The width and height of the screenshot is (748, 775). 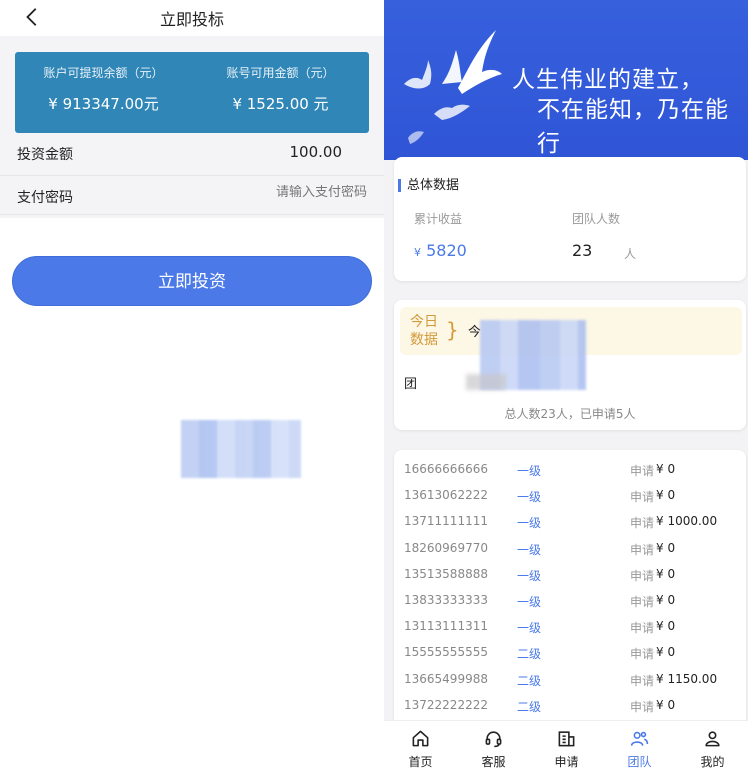 I want to click on member-row: 13613062222 一级 申请 ¥ 0, so click(x=570, y=497).